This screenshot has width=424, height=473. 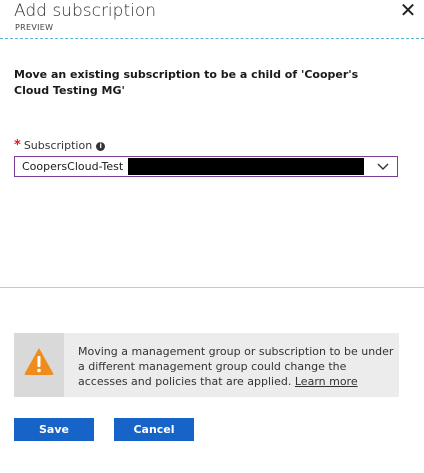 What do you see at coordinates (39, 361) in the screenshot?
I see `warning-triangle-icon` at bounding box center [39, 361].